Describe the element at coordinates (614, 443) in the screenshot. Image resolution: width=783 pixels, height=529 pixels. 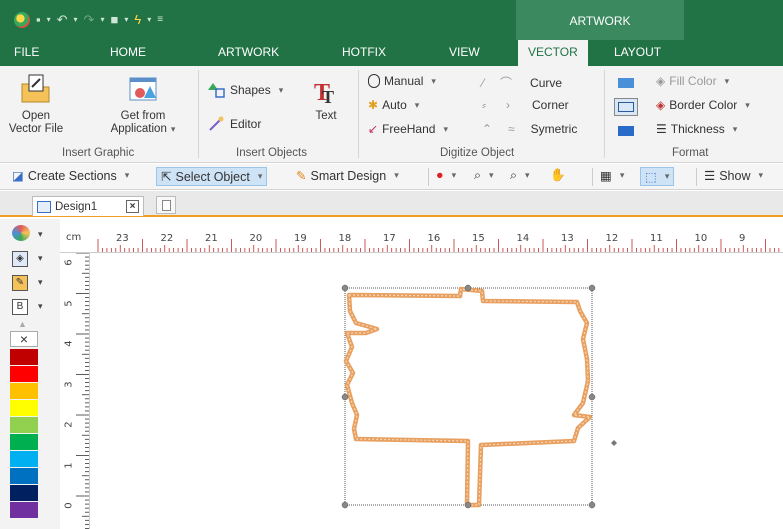
I see `rotation-center-marker` at that location.